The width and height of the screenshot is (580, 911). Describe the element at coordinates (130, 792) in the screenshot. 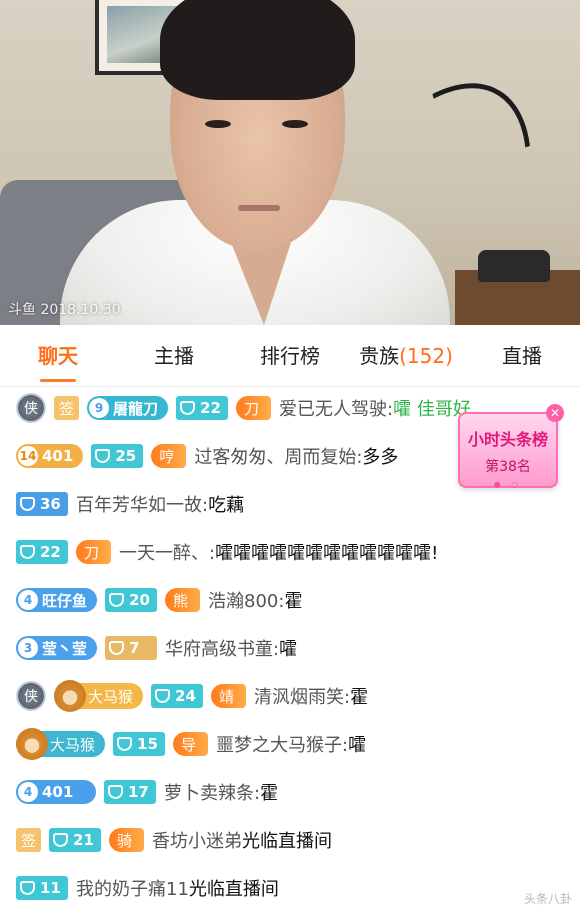

I see `user-level-badge: 17` at that location.